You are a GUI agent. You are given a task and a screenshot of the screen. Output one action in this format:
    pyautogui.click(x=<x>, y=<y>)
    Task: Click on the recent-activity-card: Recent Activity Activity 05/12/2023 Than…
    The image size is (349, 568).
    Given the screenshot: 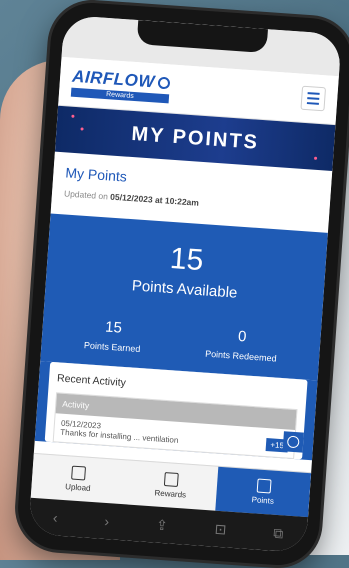 What is the action you would take?
    pyautogui.click(x=176, y=410)
    